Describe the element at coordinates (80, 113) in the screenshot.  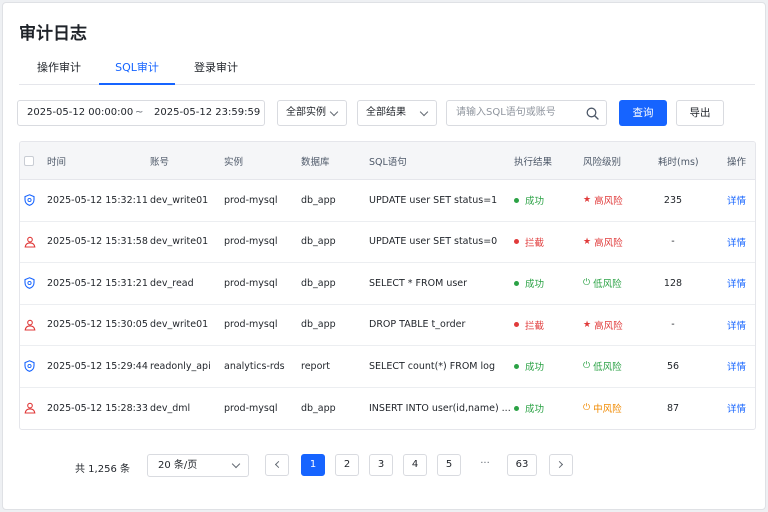
I see `start-time-input: 2025-05-12 00:00:00` at that location.